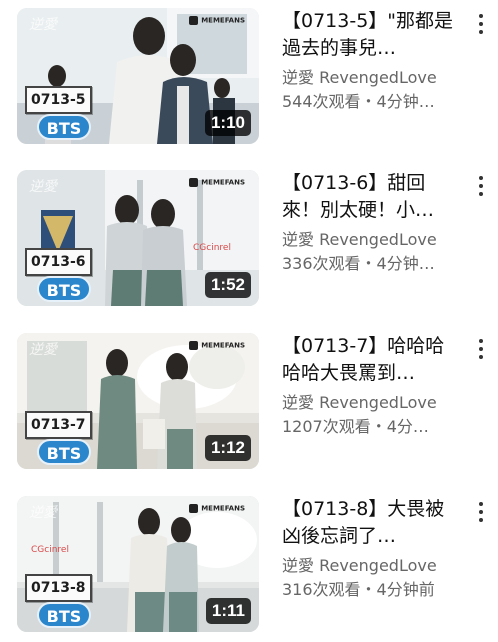 This screenshot has width=498, height=642. Describe the element at coordinates (138, 401) in the screenshot. I see `video-thumbnail: 逆愛 MEMEFANS 0713-7 BTS 1:12` at that location.